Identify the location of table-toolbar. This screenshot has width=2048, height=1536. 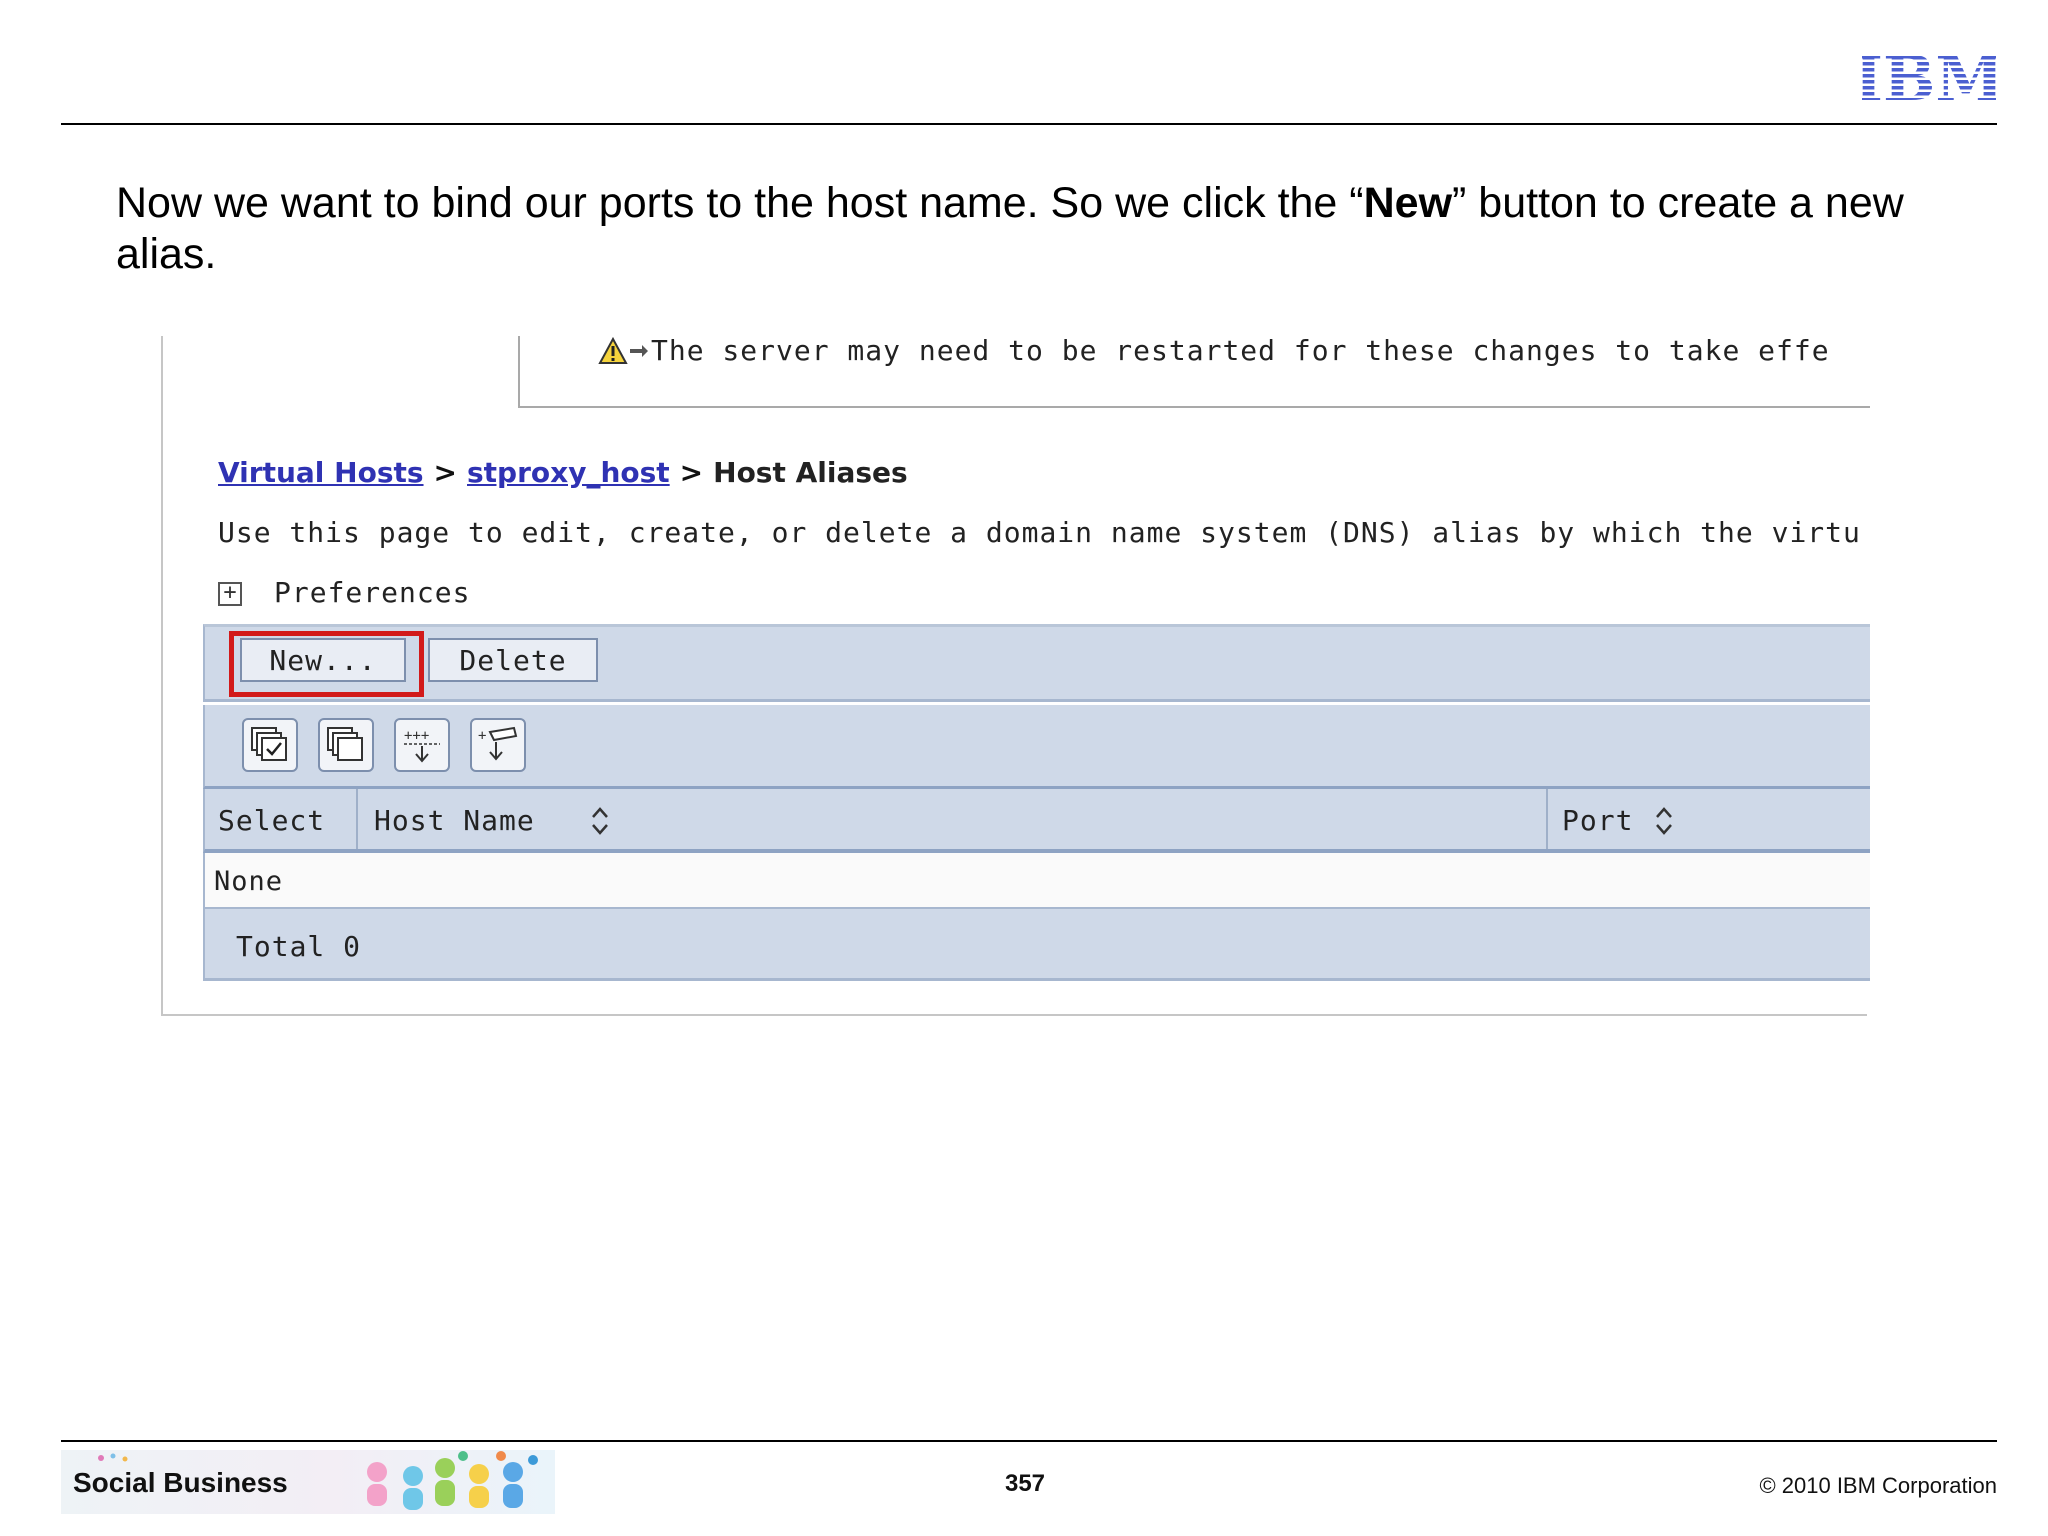
(1036, 747).